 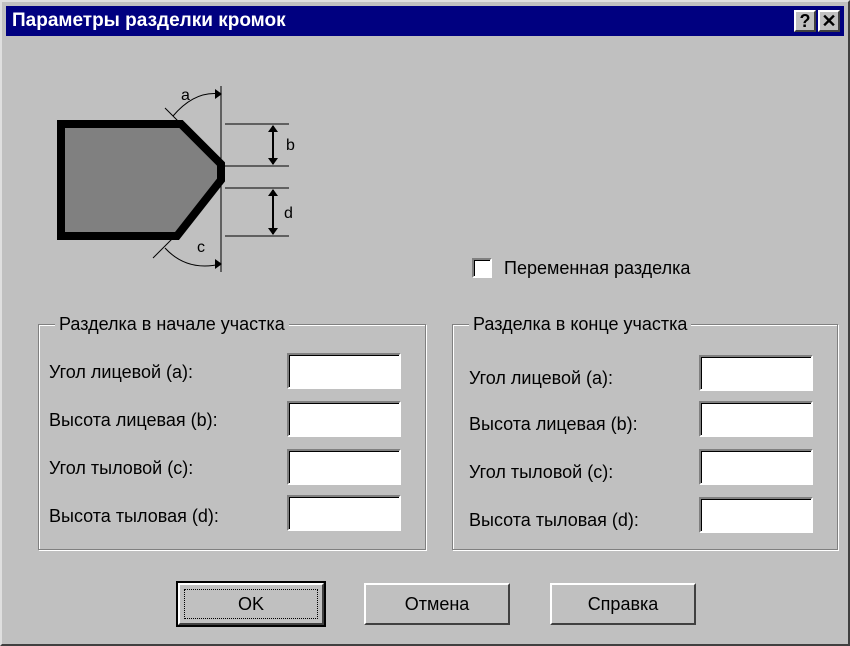 I want to click on cancel-button-label: Отмена, so click(x=437, y=604).